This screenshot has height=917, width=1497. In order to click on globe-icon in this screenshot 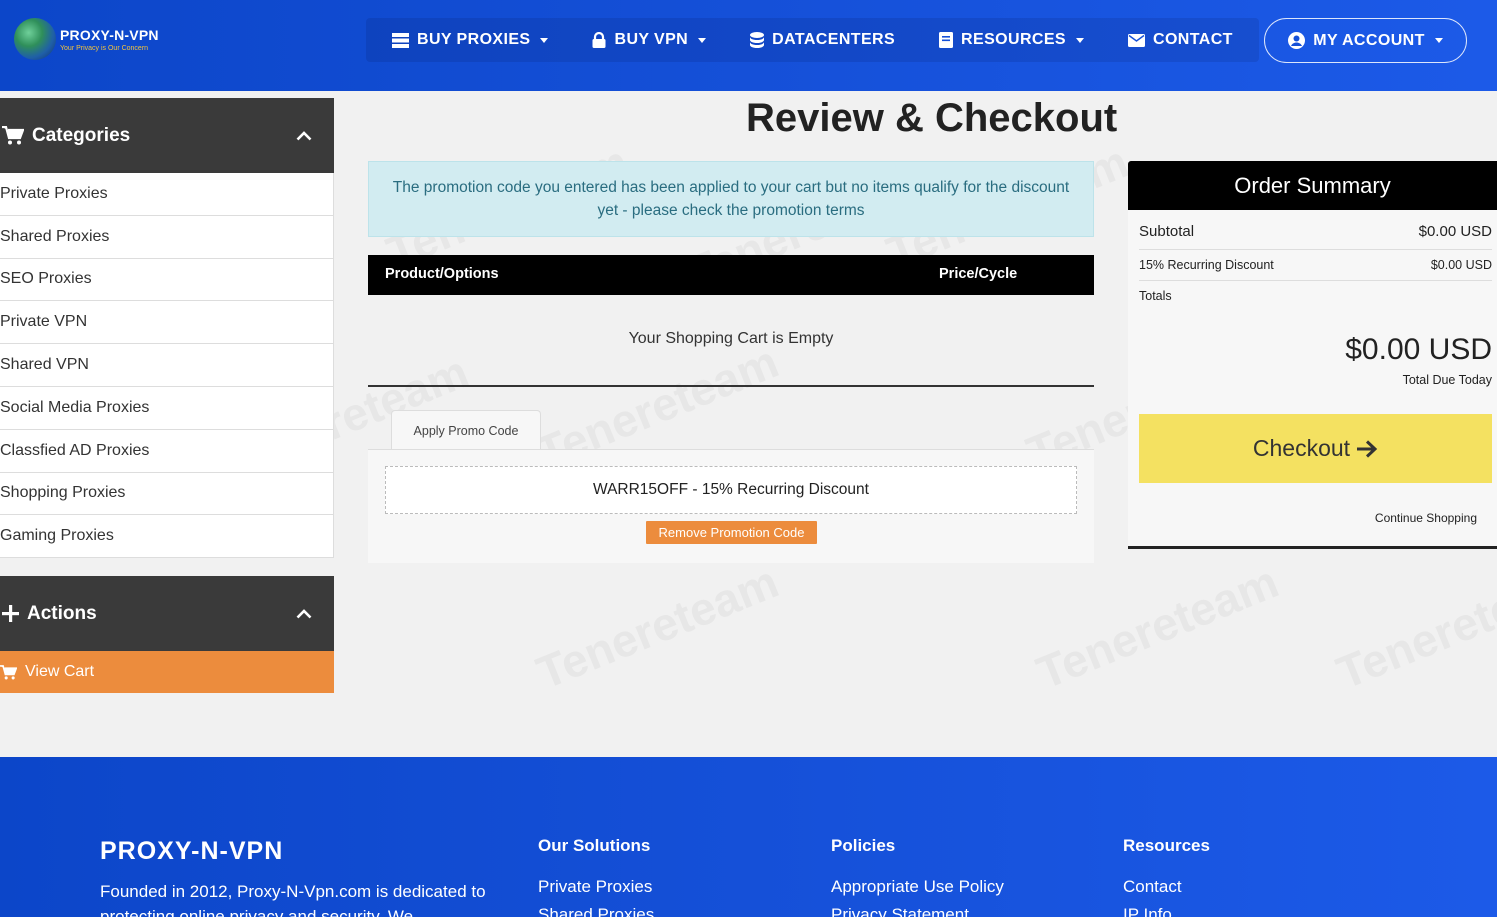, I will do `click(35, 39)`.